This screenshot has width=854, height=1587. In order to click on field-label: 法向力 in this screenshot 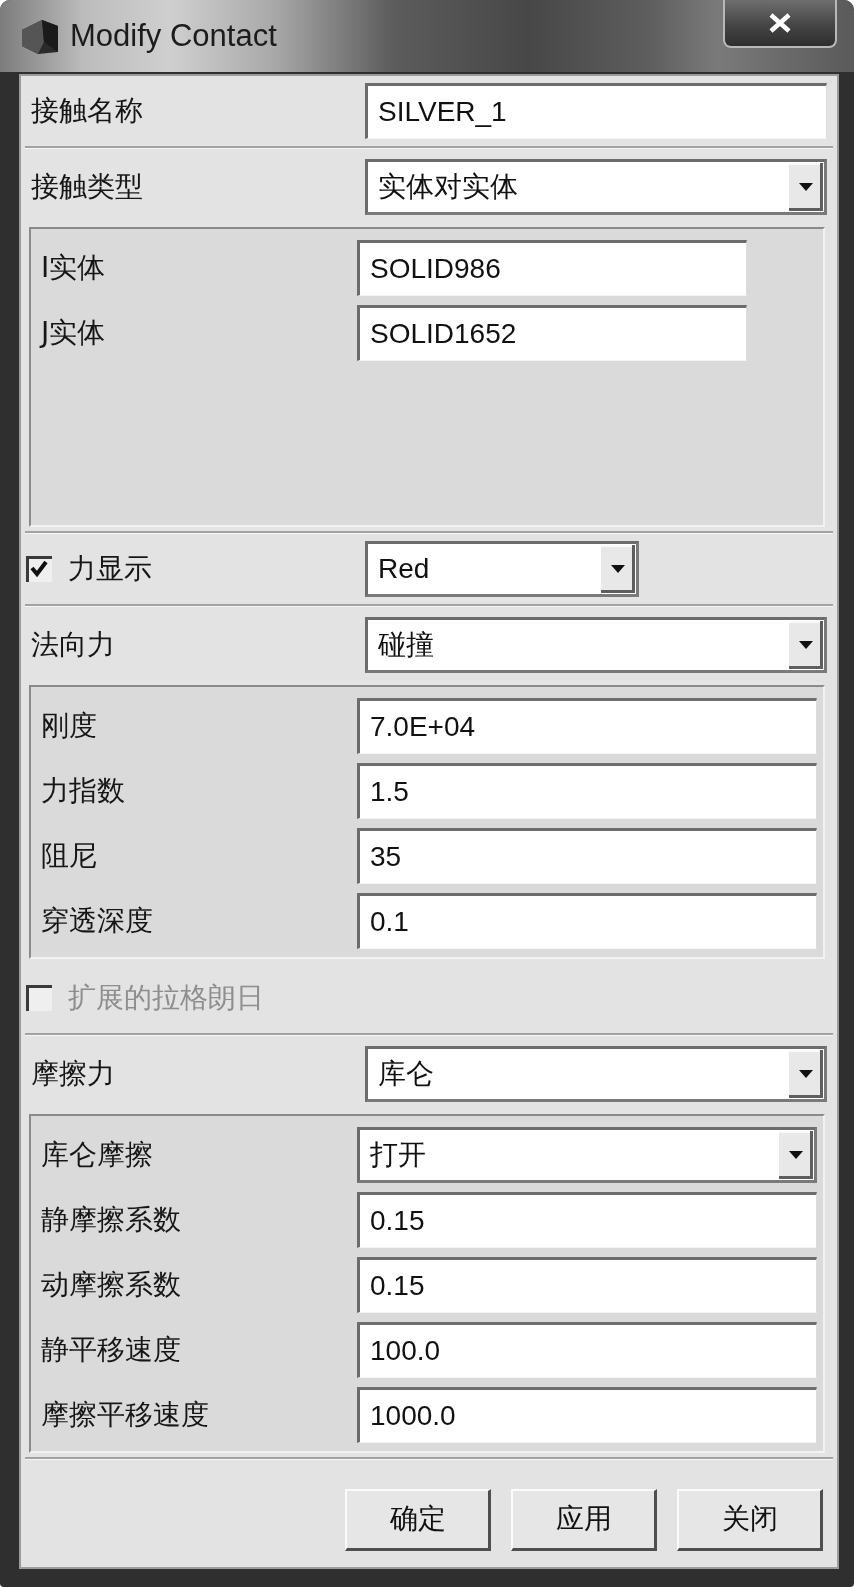, I will do `click(72, 645)`.